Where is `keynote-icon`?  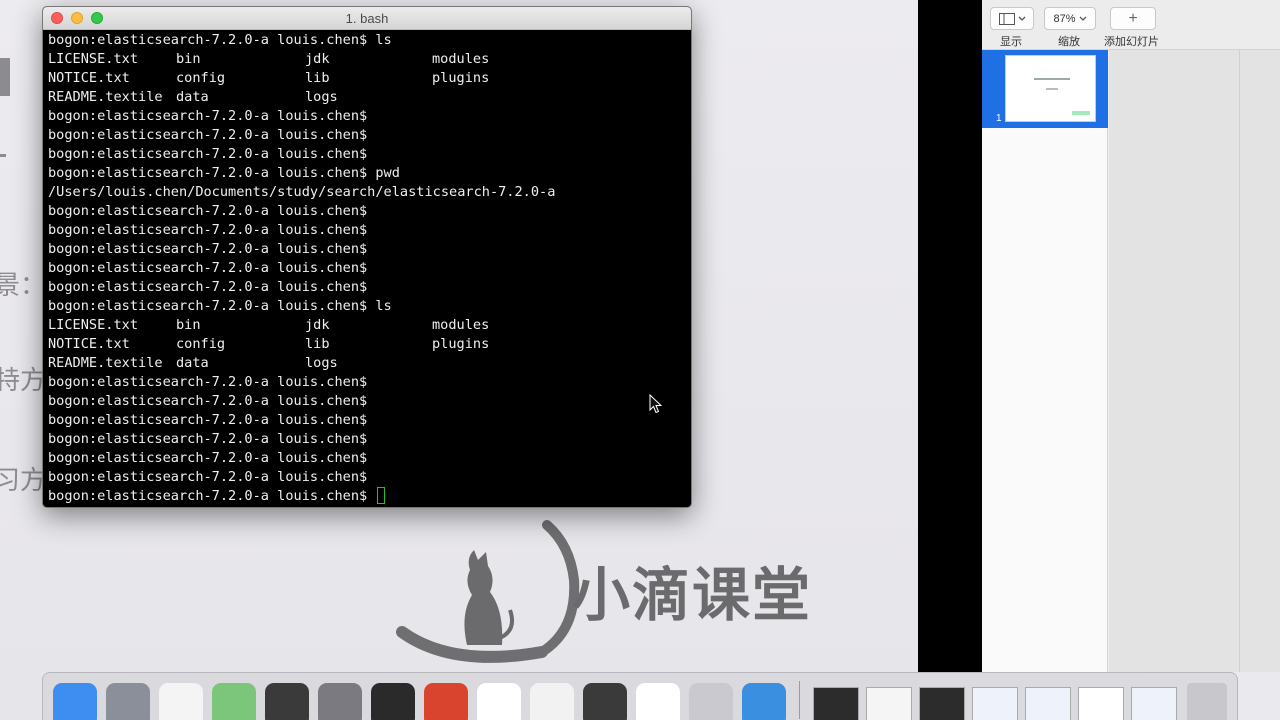
keynote-icon is located at coordinates (764, 701).